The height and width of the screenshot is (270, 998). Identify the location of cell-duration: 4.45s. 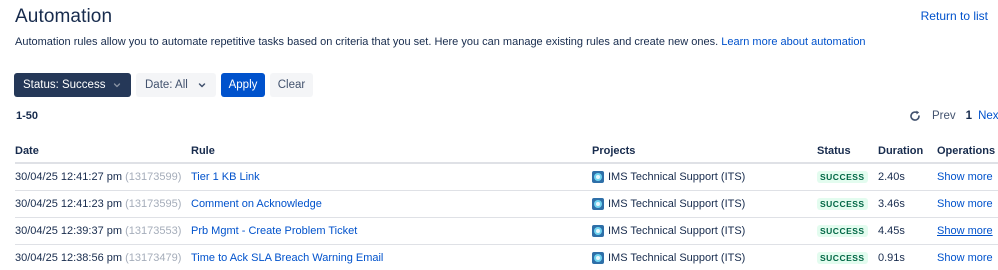
(907, 231).